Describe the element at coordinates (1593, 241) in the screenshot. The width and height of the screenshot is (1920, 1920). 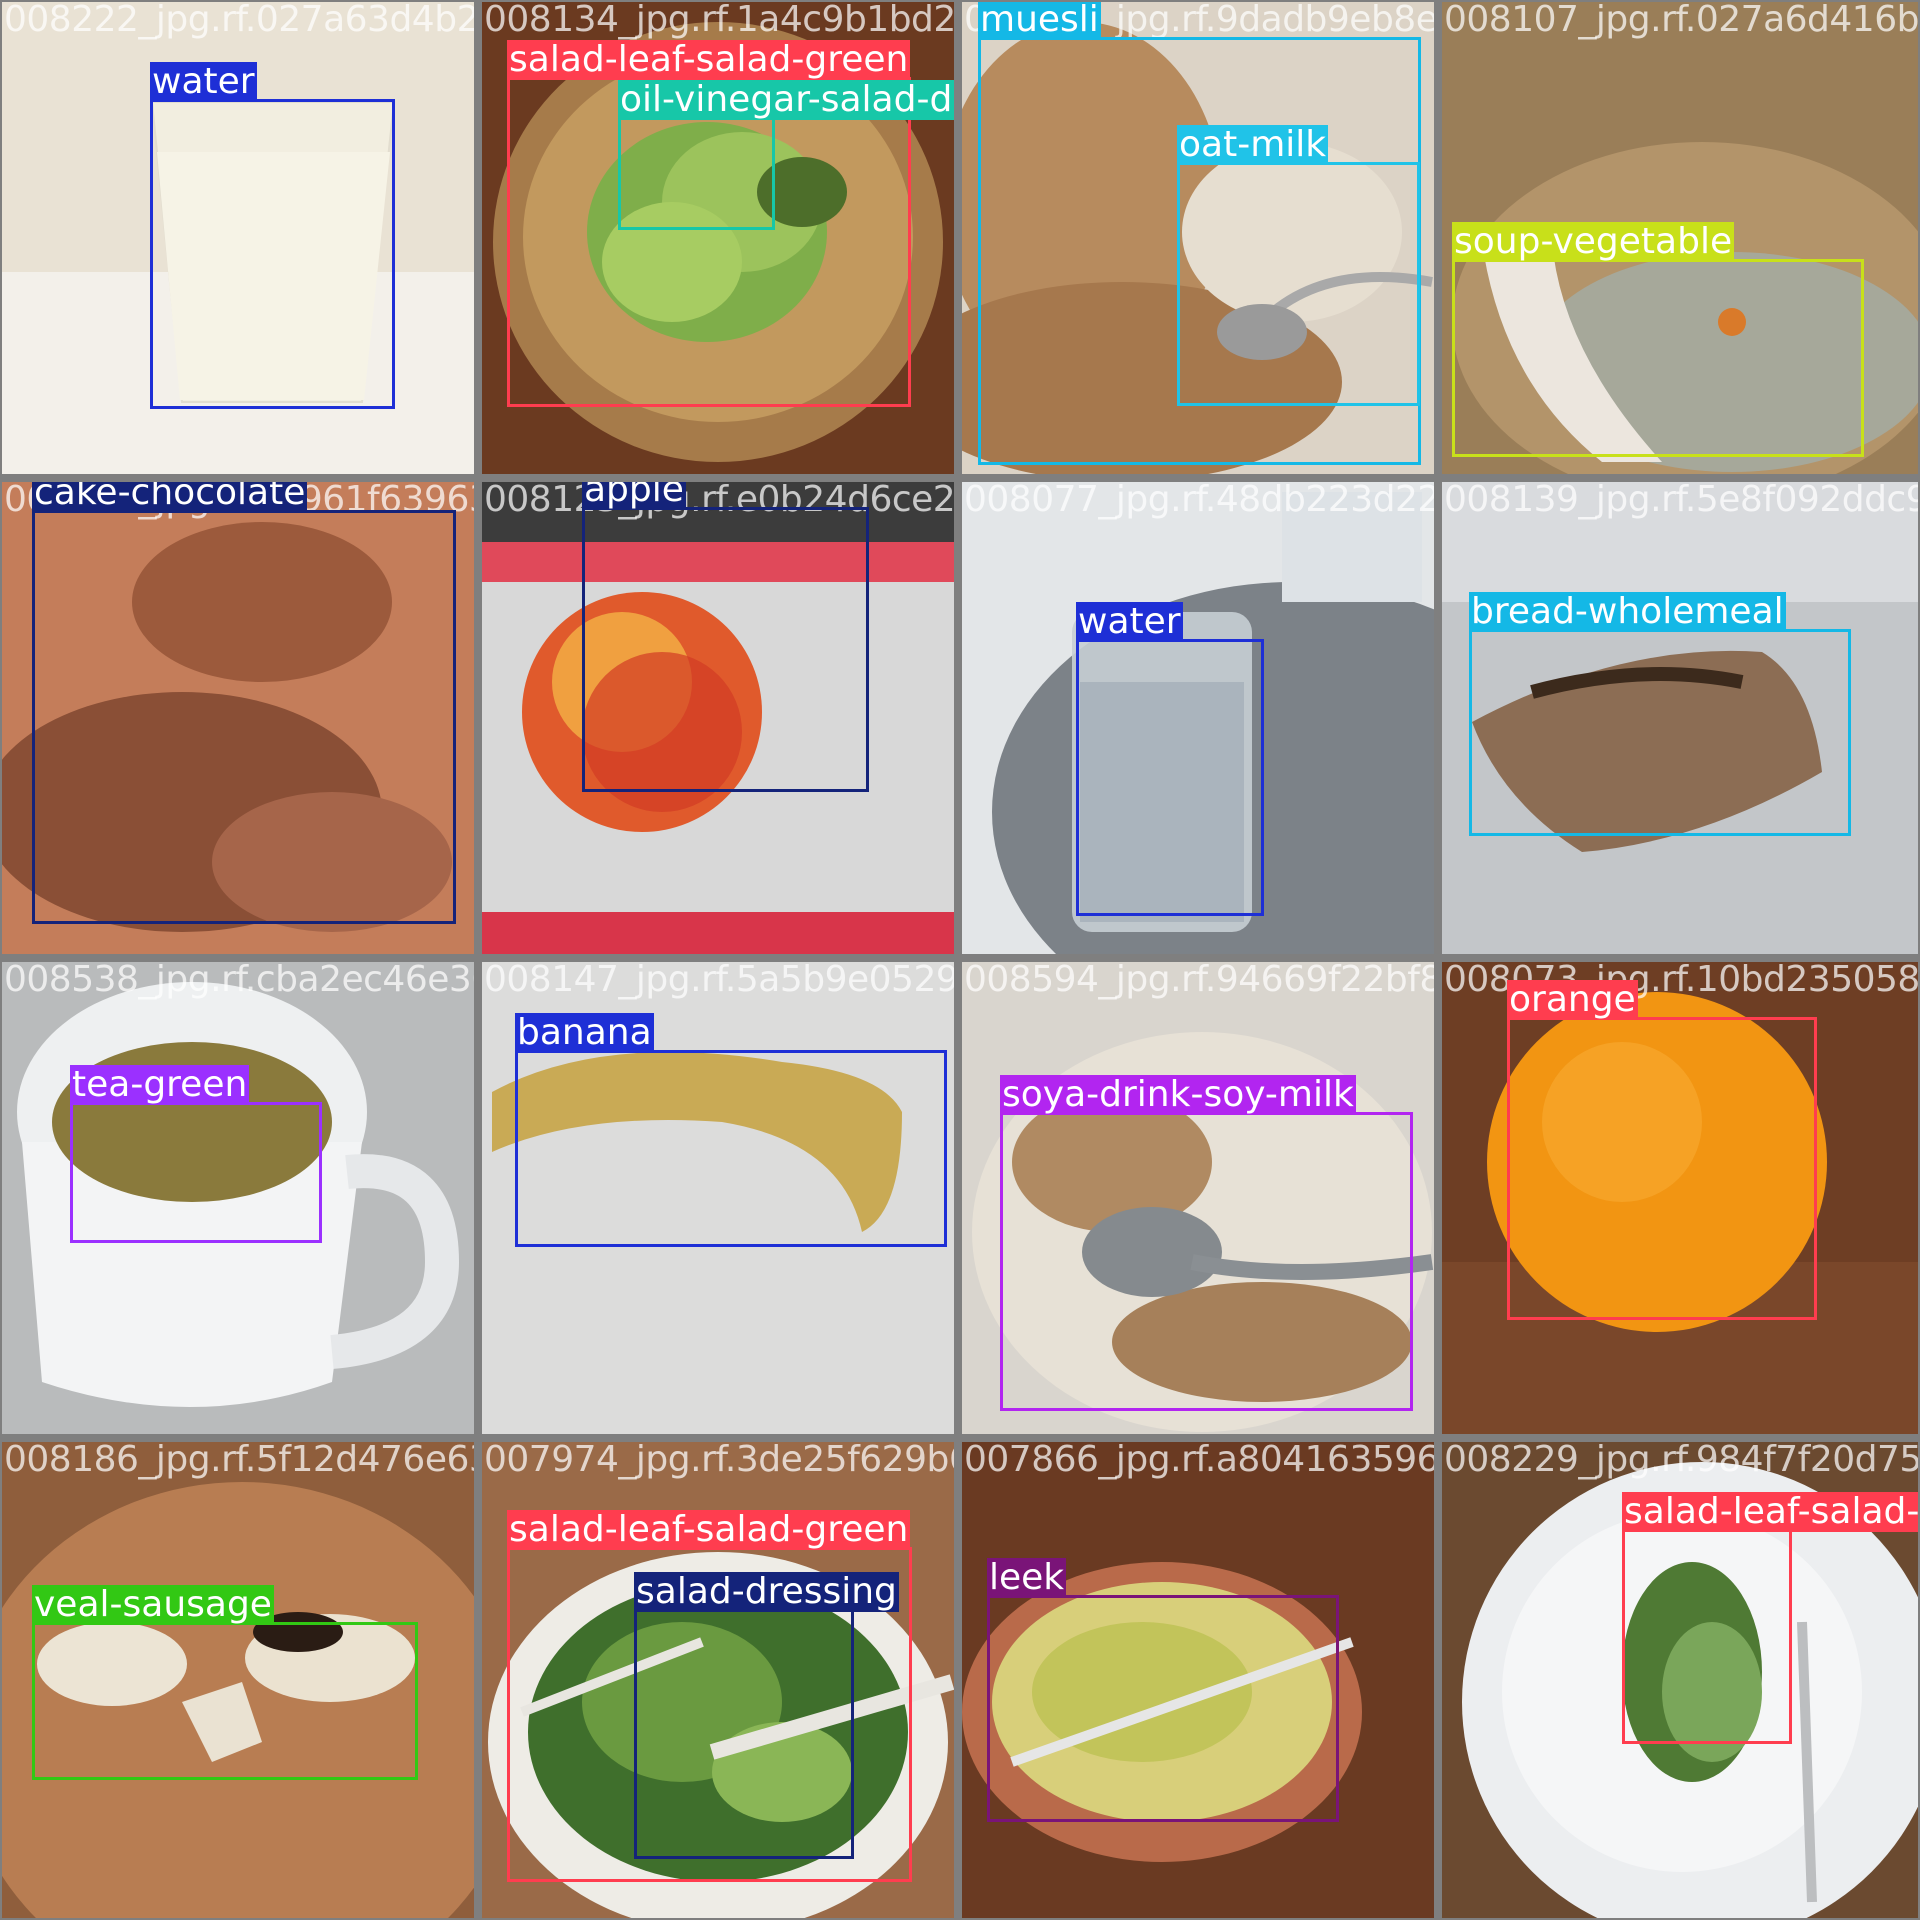
I see `bbox-label: soup-vegetable` at that location.